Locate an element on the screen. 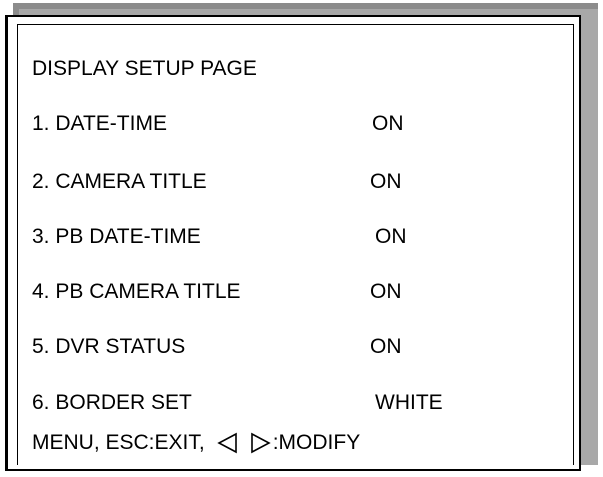 The height and width of the screenshot is (477, 603). menu-item-camera-title: 2. CAMERA TITLE is located at coordinates (119, 182).